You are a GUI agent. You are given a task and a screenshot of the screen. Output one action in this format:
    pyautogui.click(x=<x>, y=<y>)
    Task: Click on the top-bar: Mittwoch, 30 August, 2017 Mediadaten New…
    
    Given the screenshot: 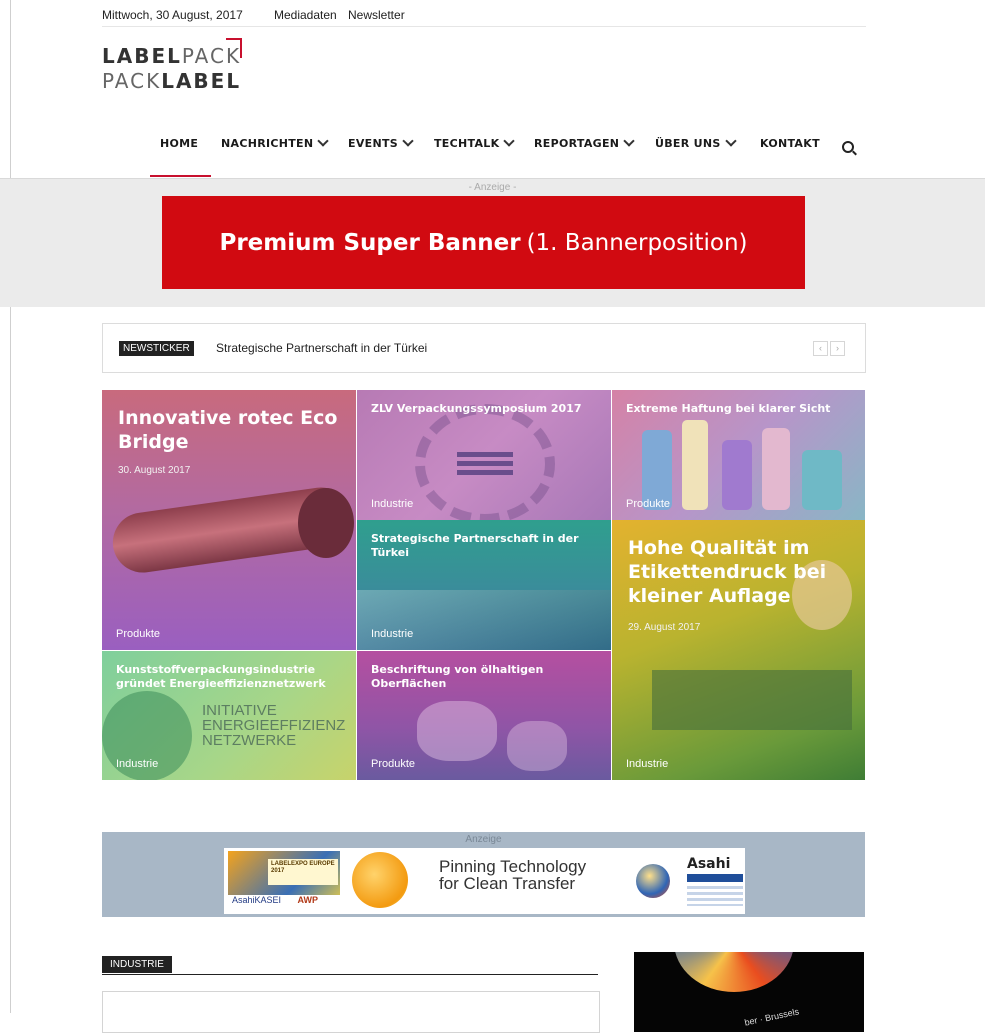 What is the action you would take?
    pyautogui.click(x=484, y=16)
    